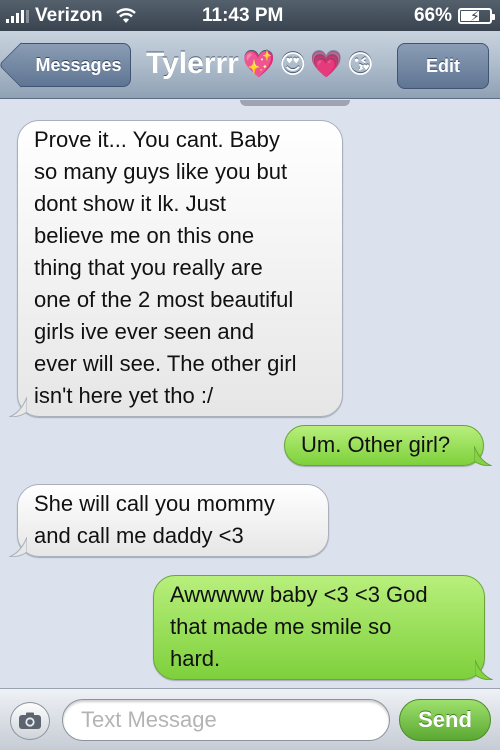  Describe the element at coordinates (144, 235) in the screenshot. I see `message-line: believe me on this one` at that location.